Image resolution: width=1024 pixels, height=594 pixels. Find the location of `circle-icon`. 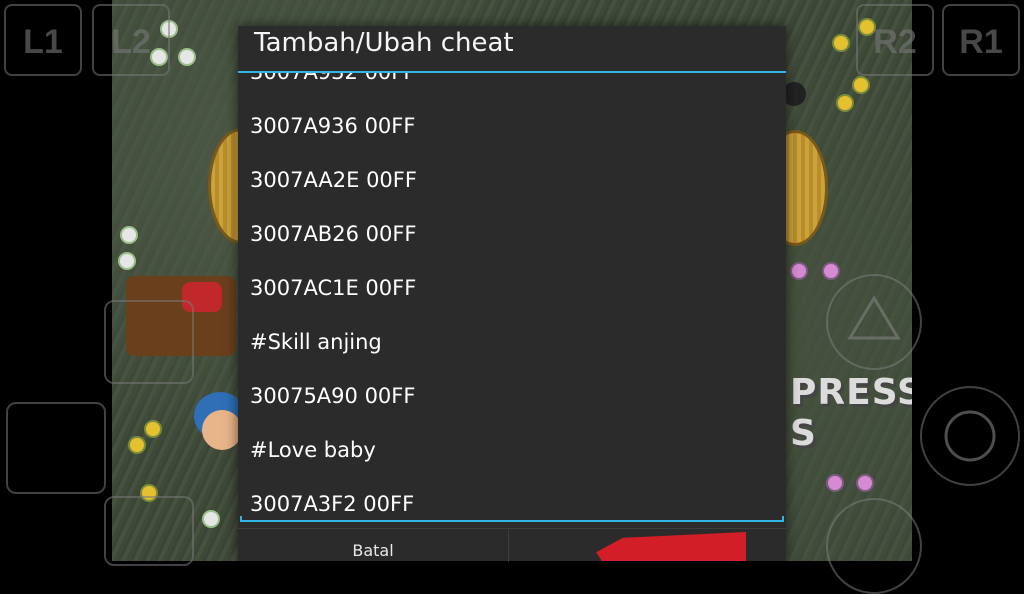

circle-icon is located at coordinates (970, 436).